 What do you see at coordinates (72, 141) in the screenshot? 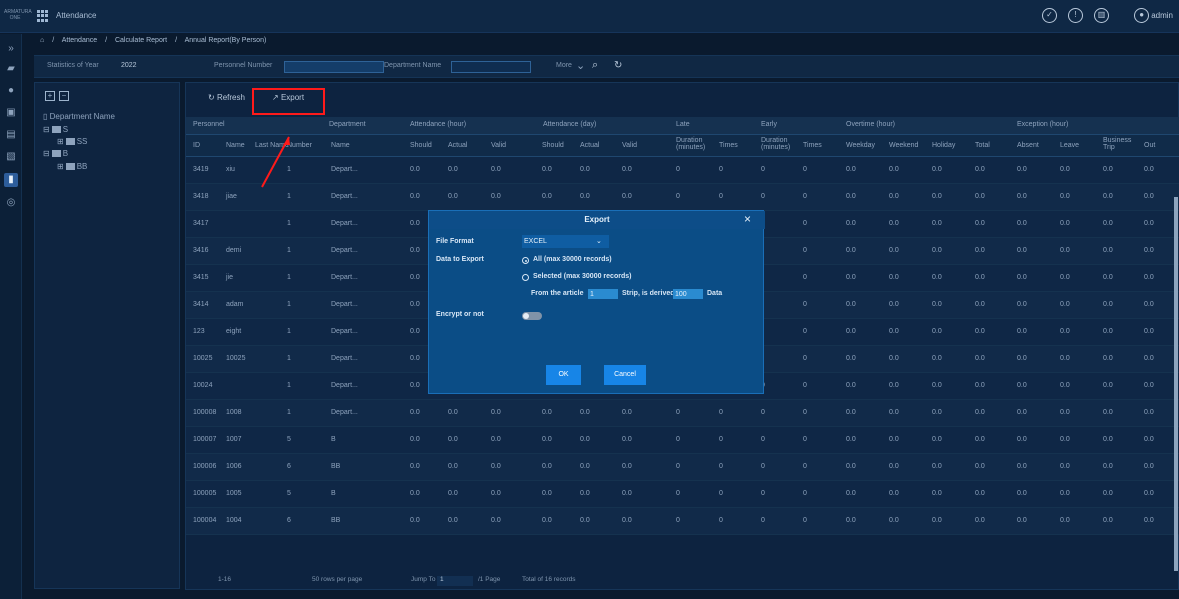
I see `tree-node-ss: ⊞ SS` at bounding box center [72, 141].